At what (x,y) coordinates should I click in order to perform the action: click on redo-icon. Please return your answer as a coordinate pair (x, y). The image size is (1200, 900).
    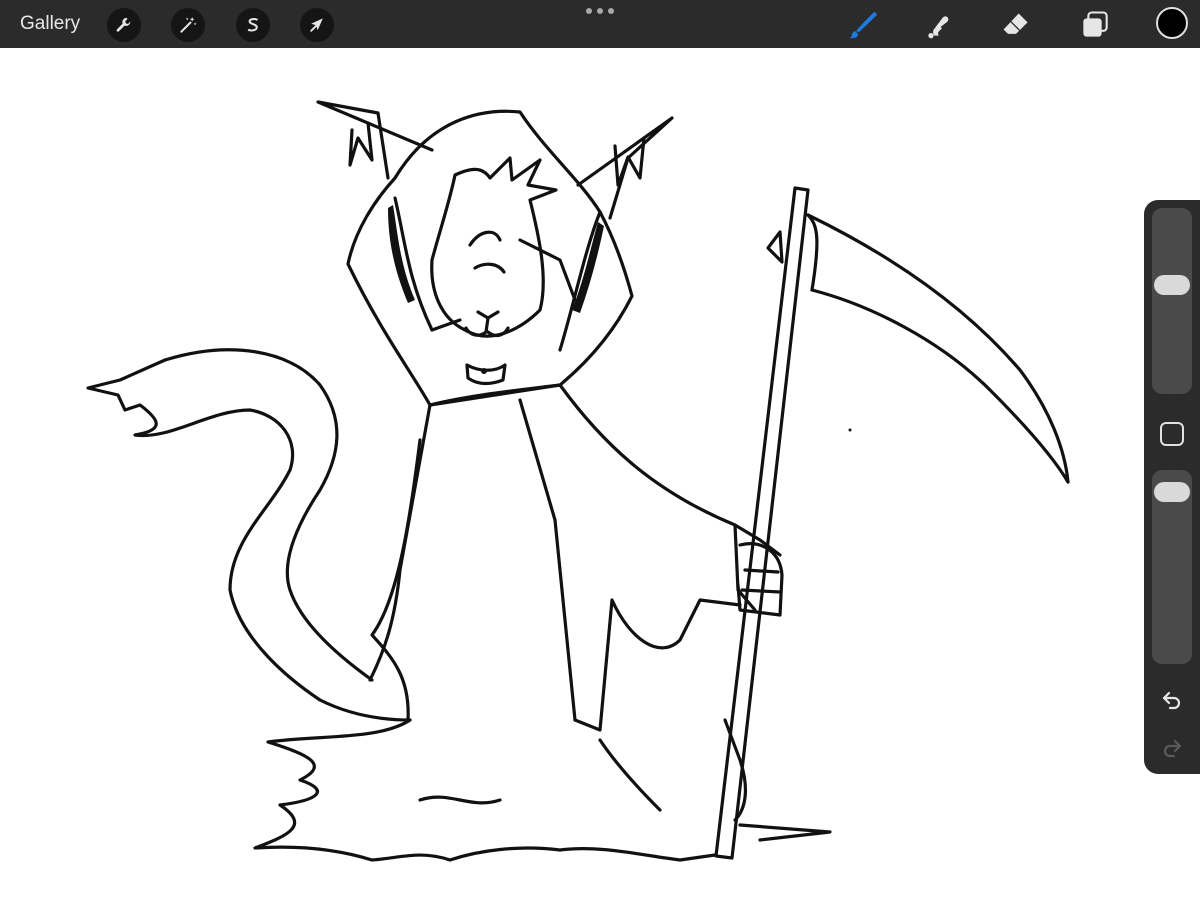
    Looking at the image, I should click on (1172, 748).